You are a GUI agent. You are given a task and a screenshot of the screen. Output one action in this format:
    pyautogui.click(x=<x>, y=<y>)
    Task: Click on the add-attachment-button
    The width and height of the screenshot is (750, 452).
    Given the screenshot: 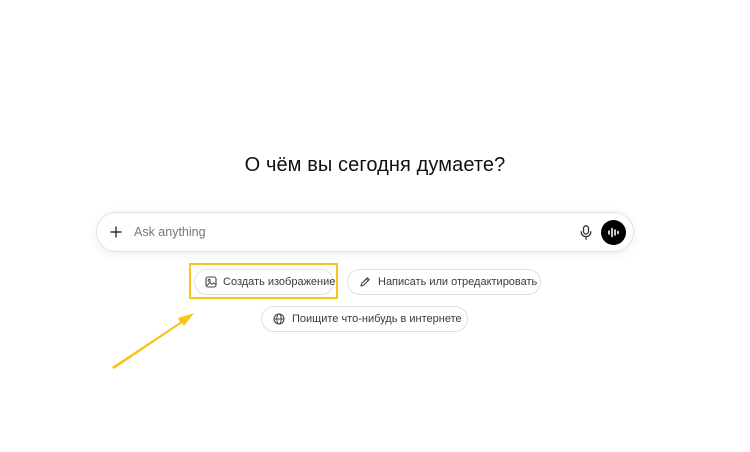 What is the action you would take?
    pyautogui.click(x=116, y=232)
    